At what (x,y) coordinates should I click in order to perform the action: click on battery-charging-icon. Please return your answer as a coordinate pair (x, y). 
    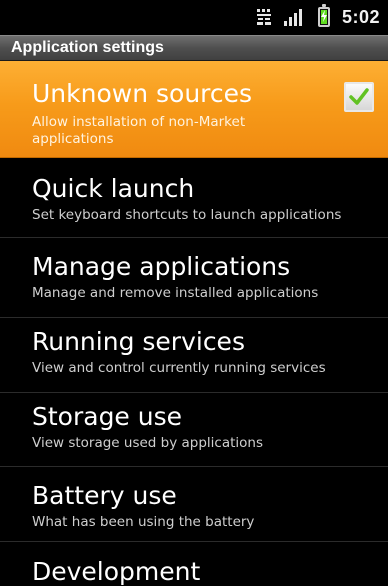
    Looking at the image, I should click on (323, 15).